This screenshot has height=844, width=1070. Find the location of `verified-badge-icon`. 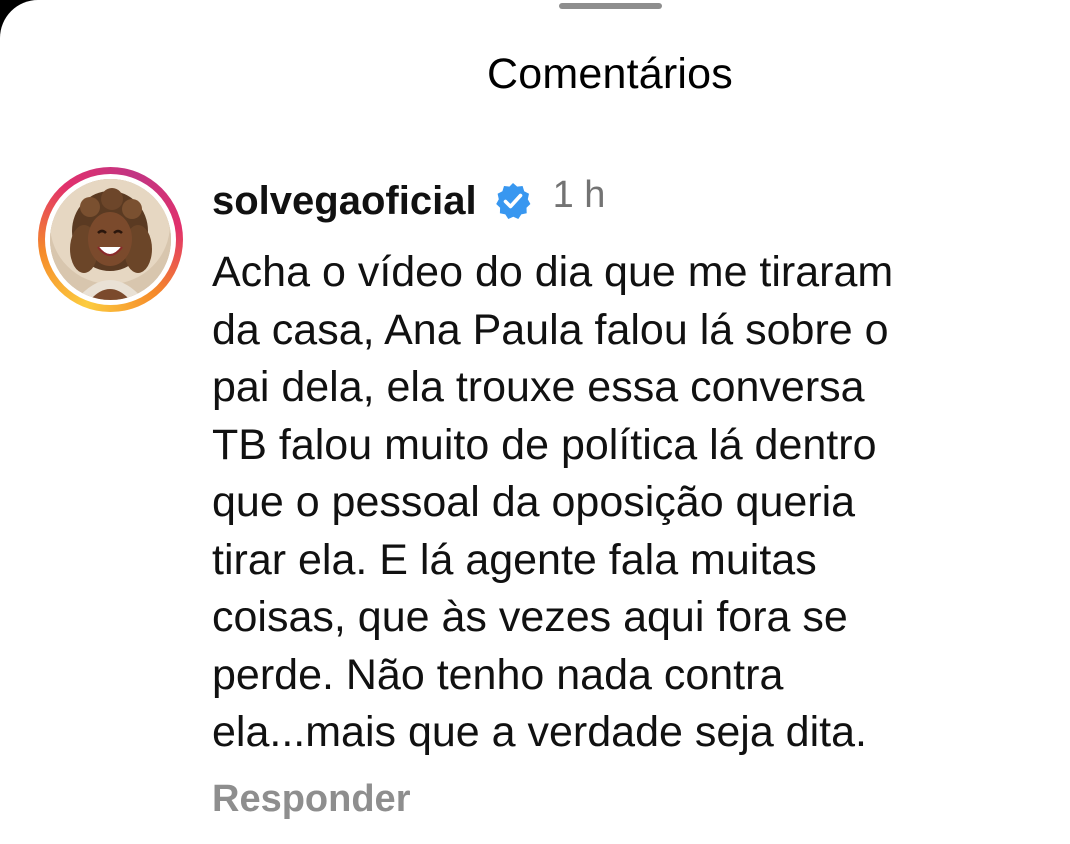

verified-badge-icon is located at coordinates (513, 201).